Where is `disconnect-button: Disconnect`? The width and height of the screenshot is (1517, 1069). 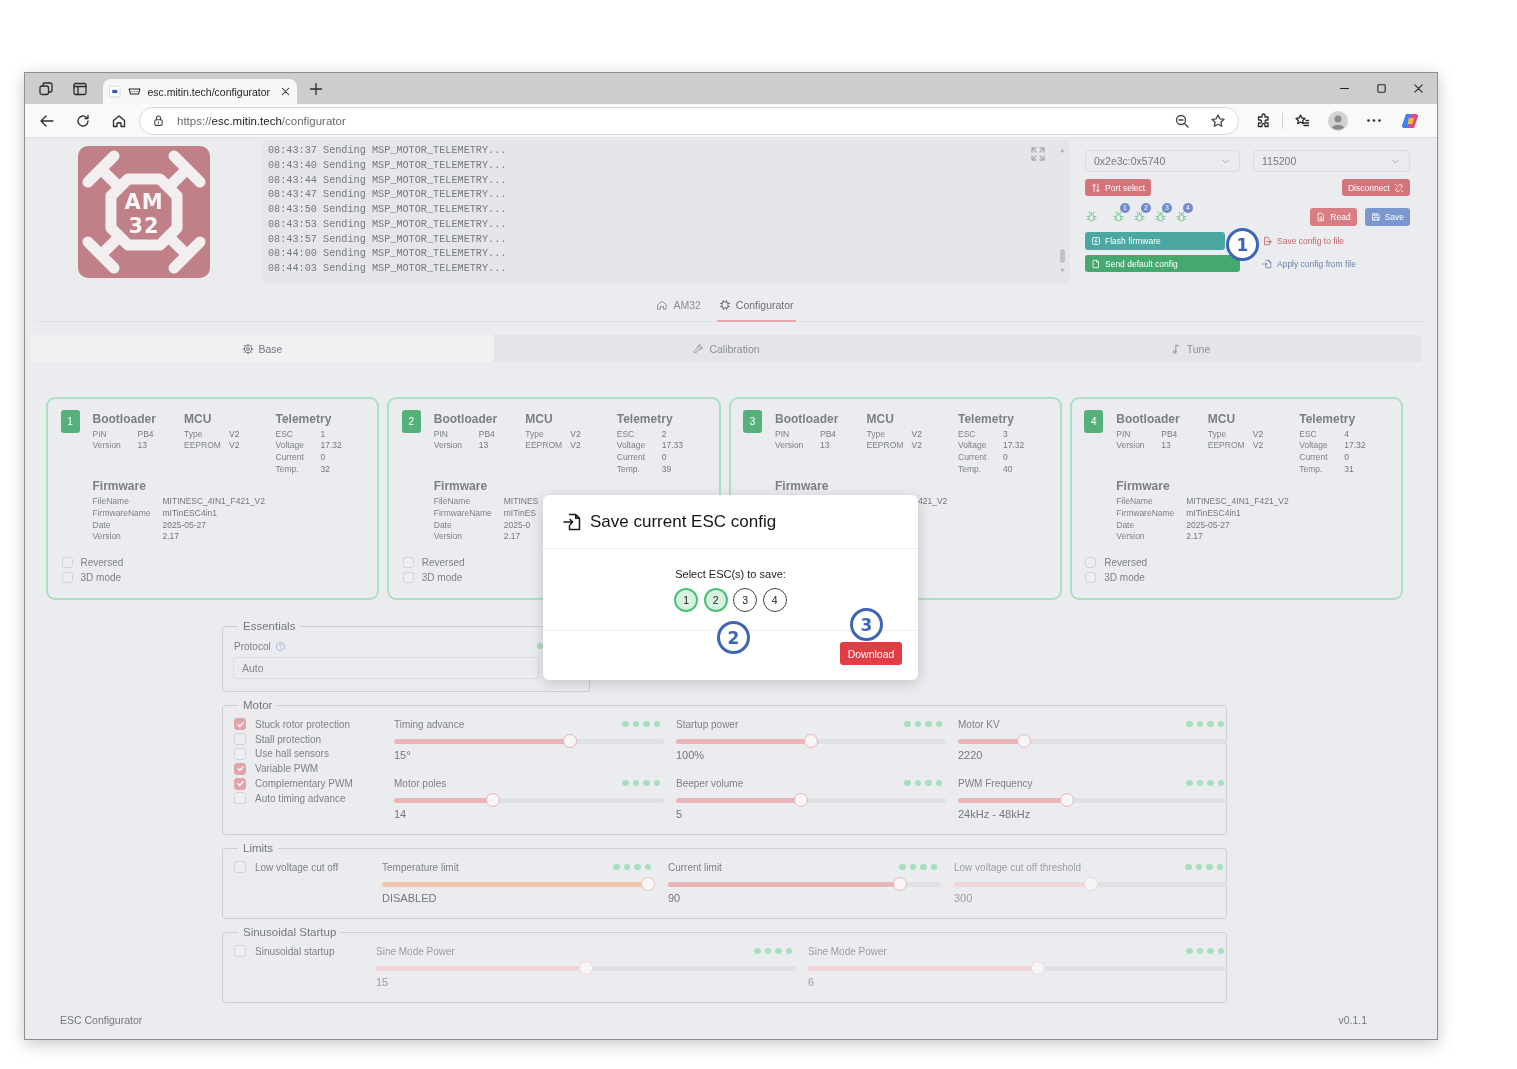 disconnect-button: Disconnect is located at coordinates (1375, 187).